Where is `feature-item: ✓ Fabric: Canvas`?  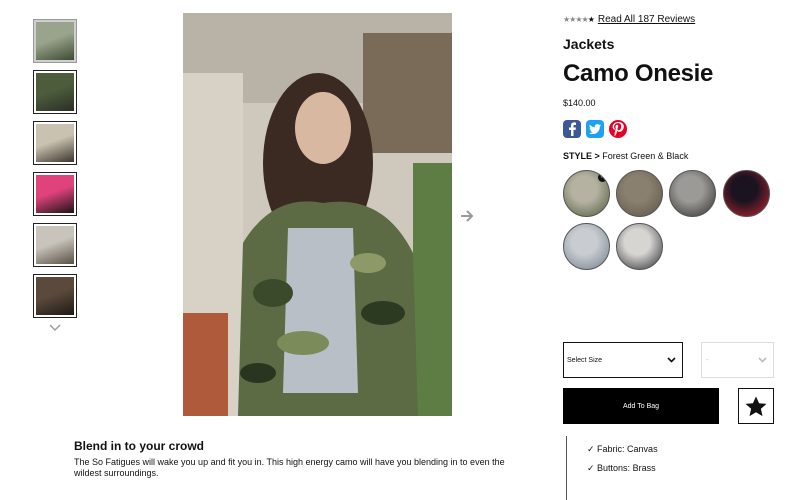
feature-item: ✓ Fabric: Canvas is located at coordinates (622, 449).